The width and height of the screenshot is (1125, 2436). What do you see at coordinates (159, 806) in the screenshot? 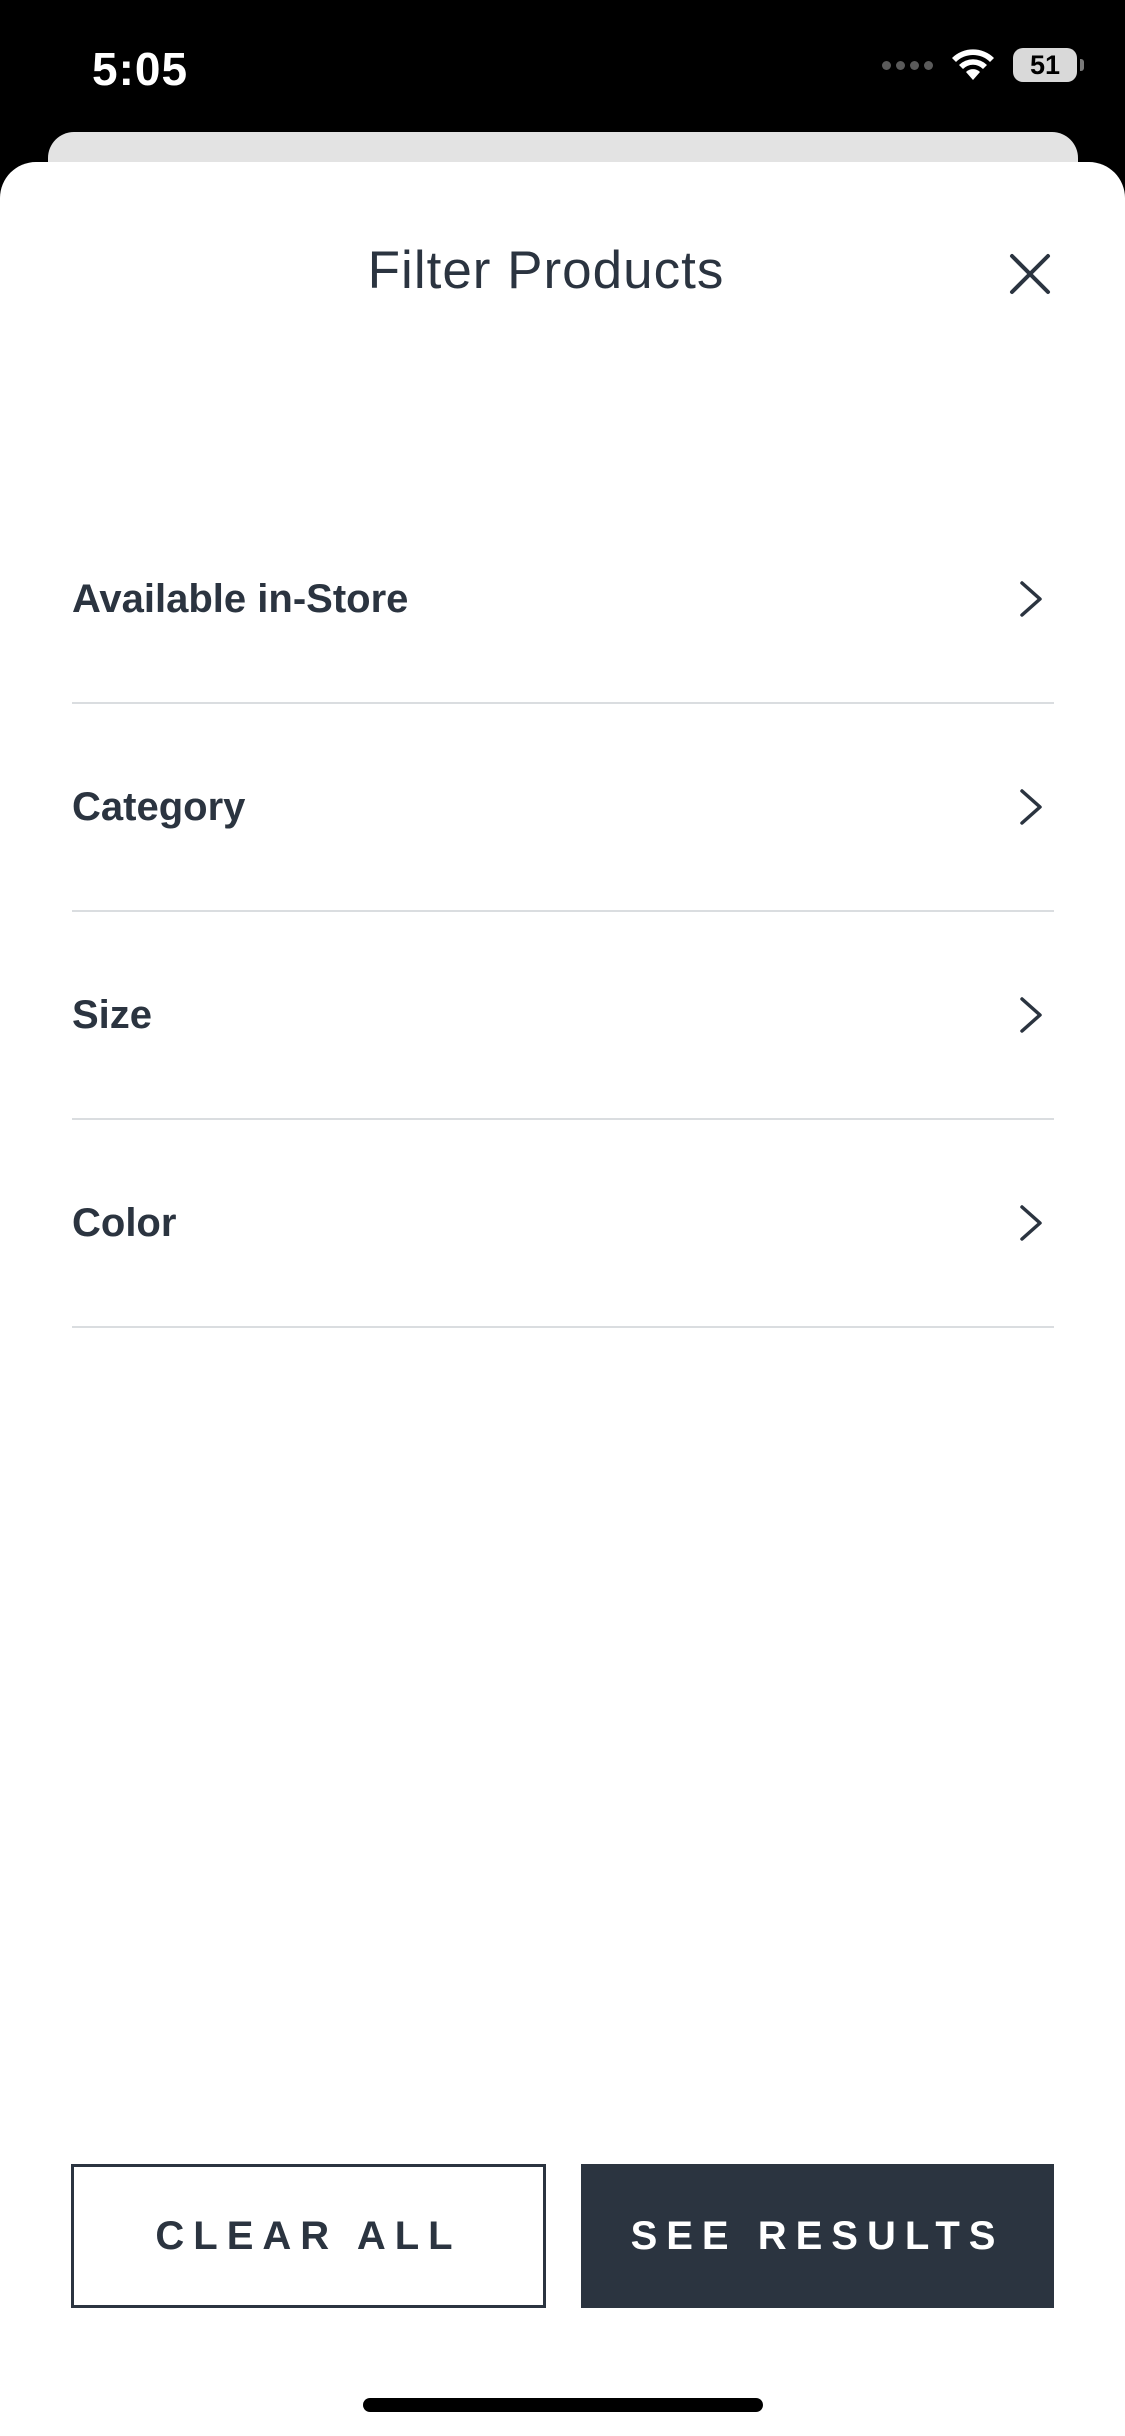
I see `filter-label: Category` at bounding box center [159, 806].